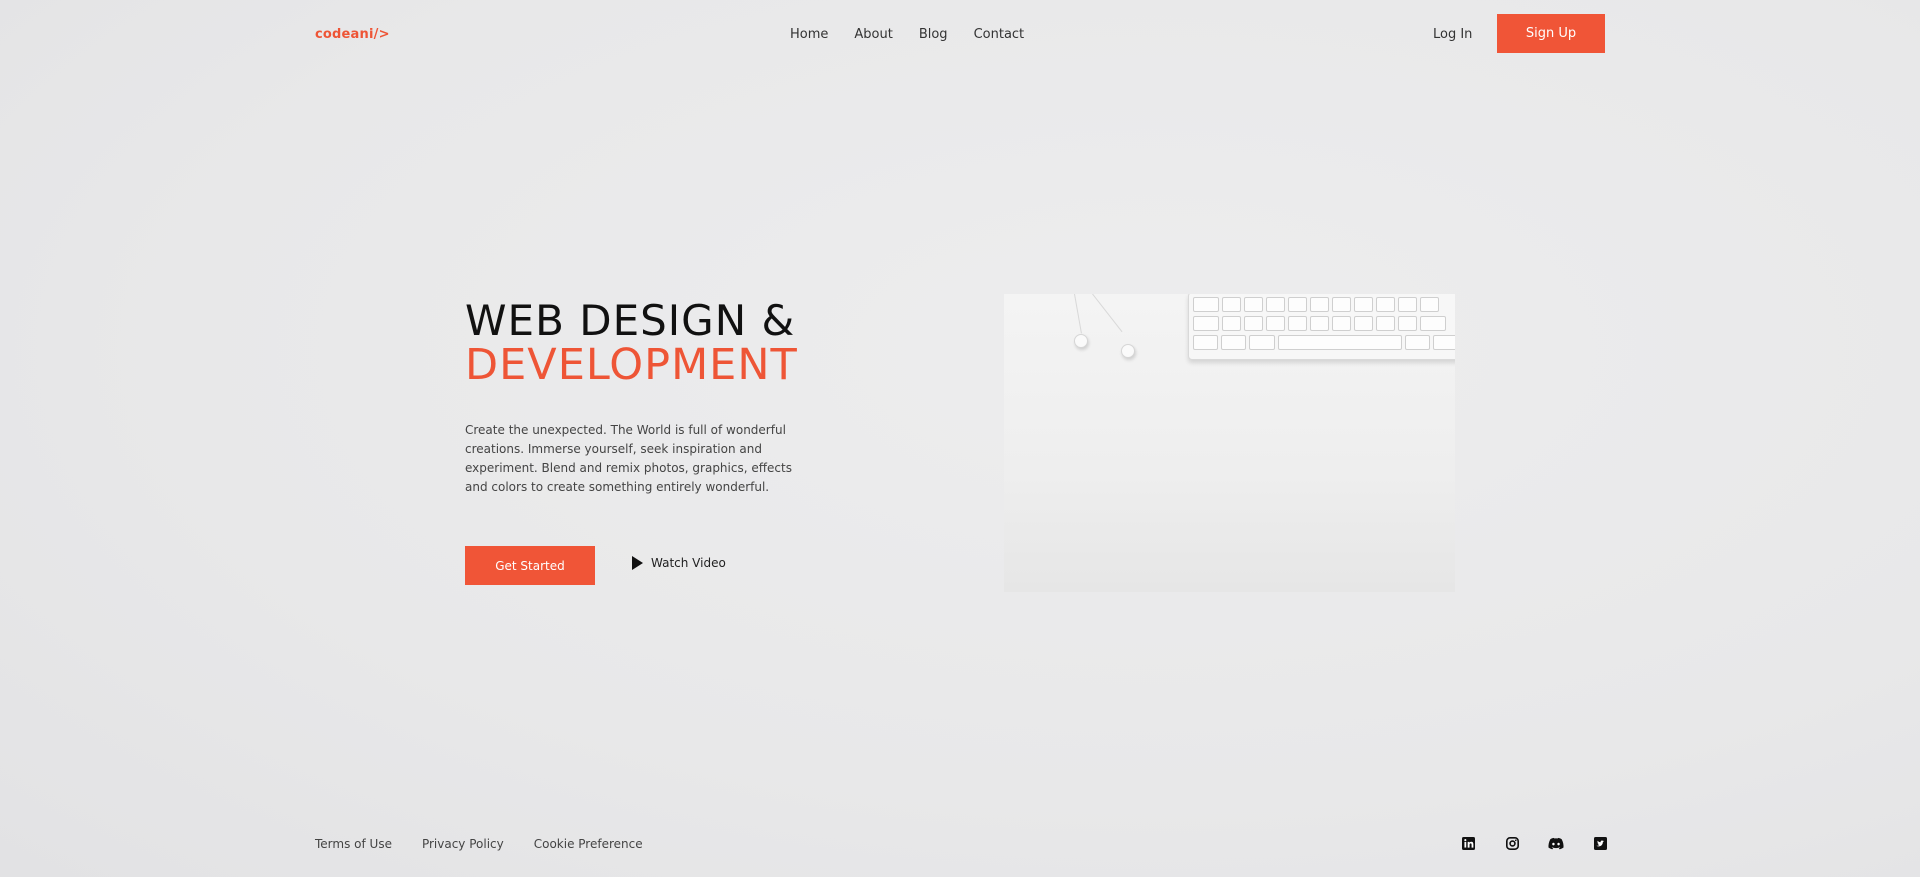 This screenshot has width=1920, height=877. I want to click on nav-blog: Blog, so click(933, 34).